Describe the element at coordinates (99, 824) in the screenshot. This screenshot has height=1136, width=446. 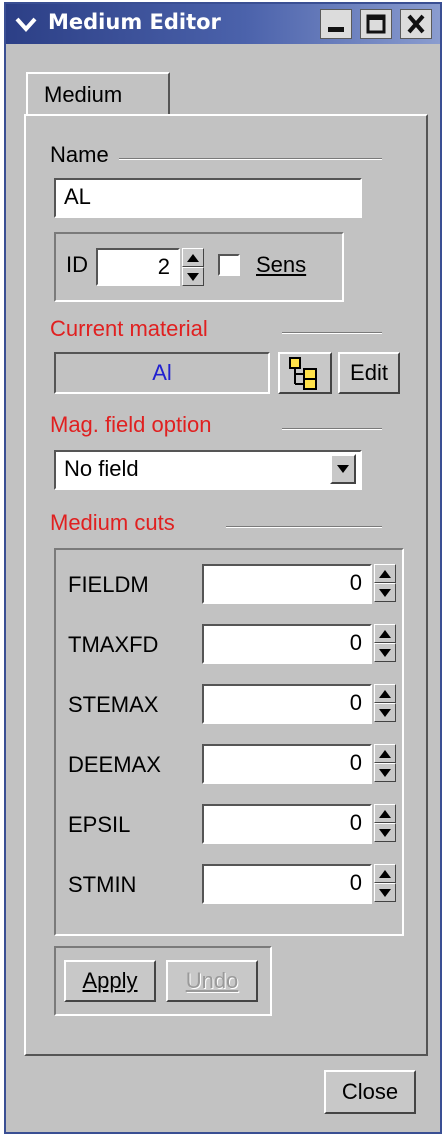
I see `cut-label-epsil: EPSIL` at that location.